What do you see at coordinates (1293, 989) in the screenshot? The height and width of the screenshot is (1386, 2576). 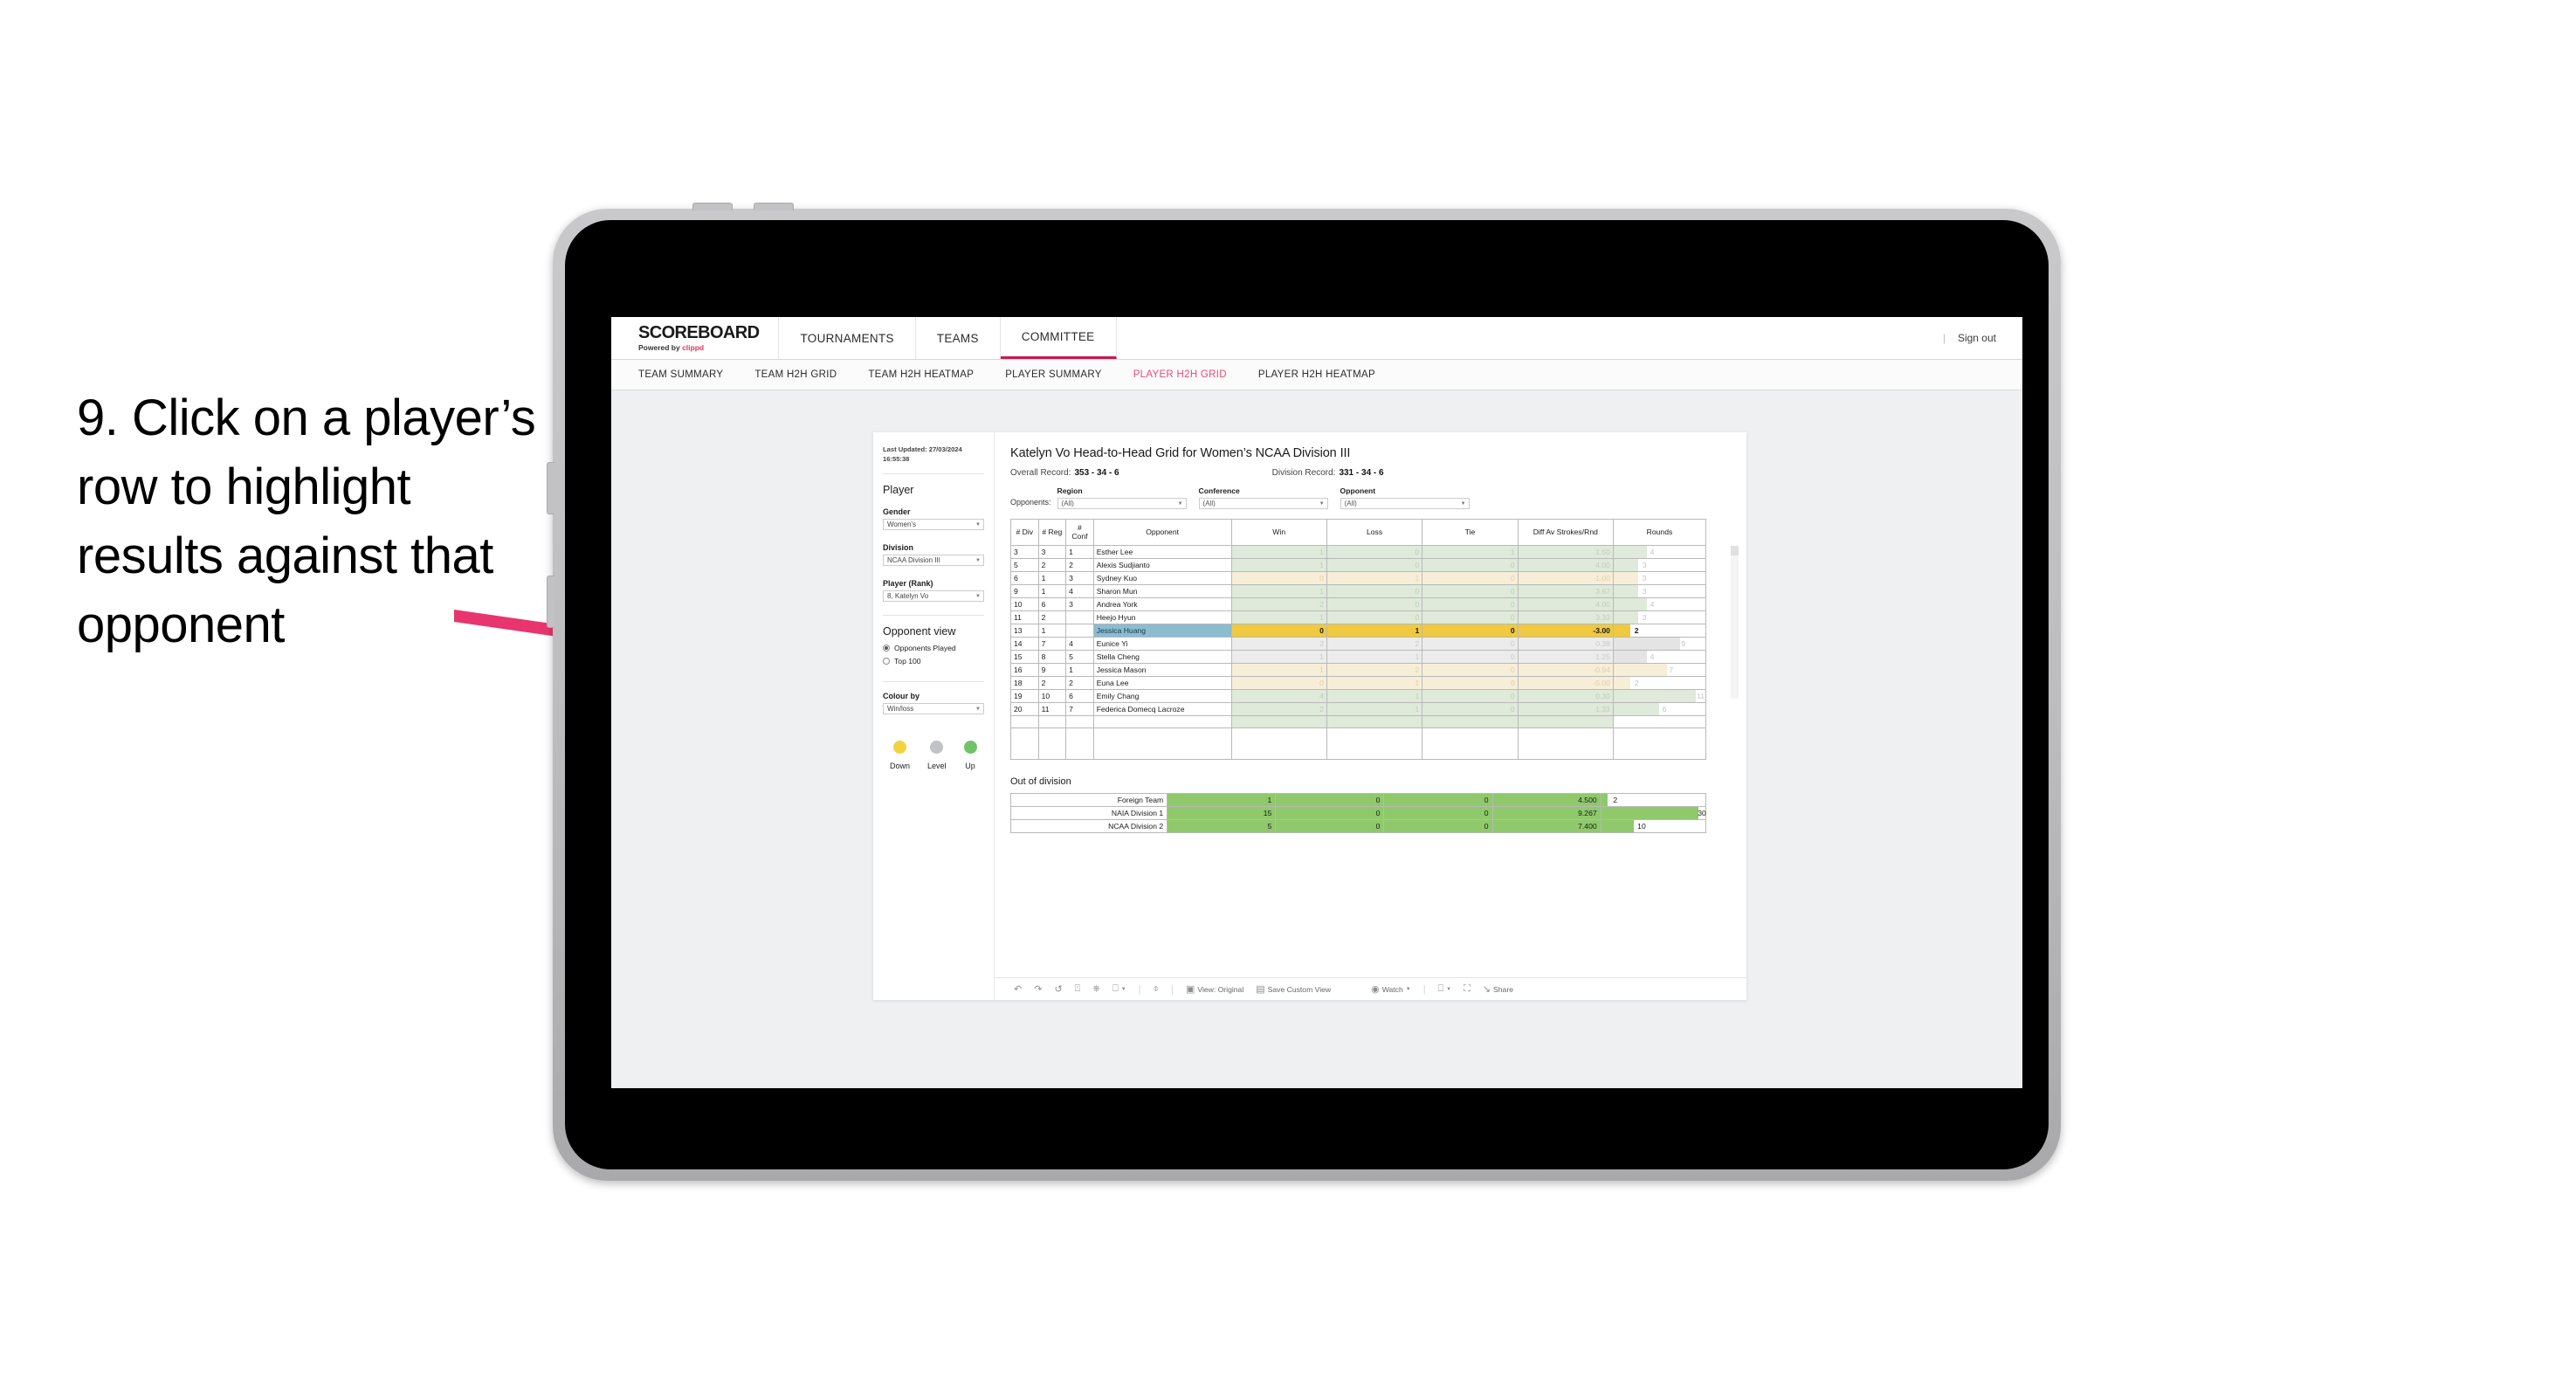 I see `save-custom-view-button: ▤ Save Custom View` at bounding box center [1293, 989].